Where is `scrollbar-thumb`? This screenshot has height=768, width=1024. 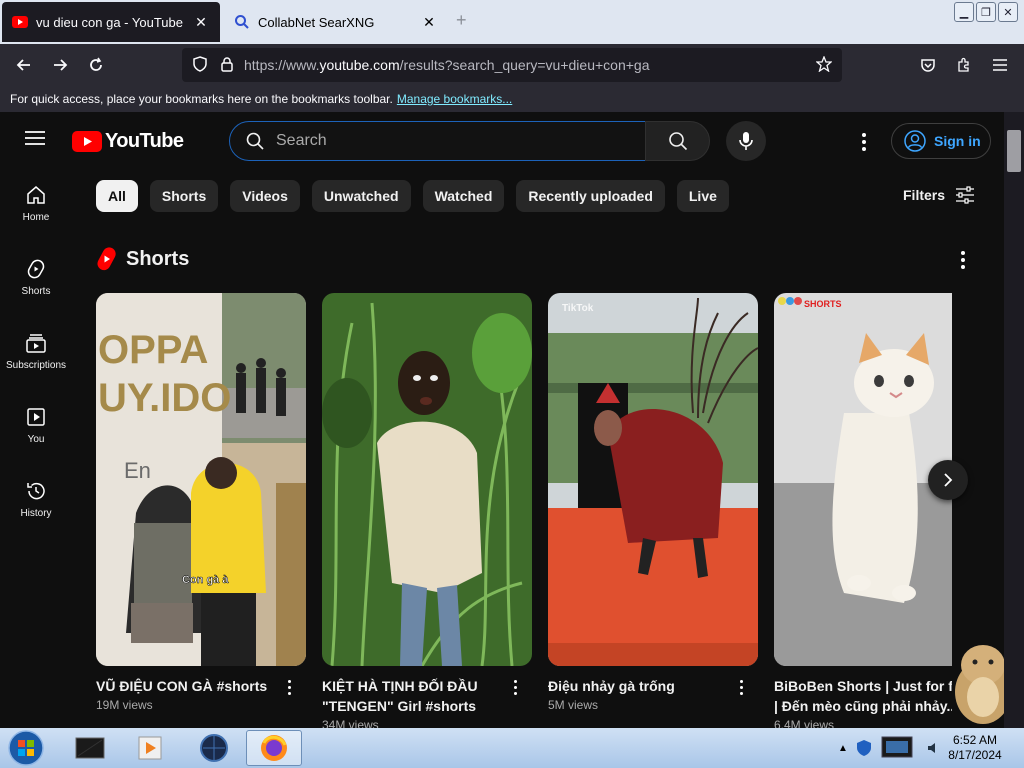 scrollbar-thumb is located at coordinates (1014, 151).